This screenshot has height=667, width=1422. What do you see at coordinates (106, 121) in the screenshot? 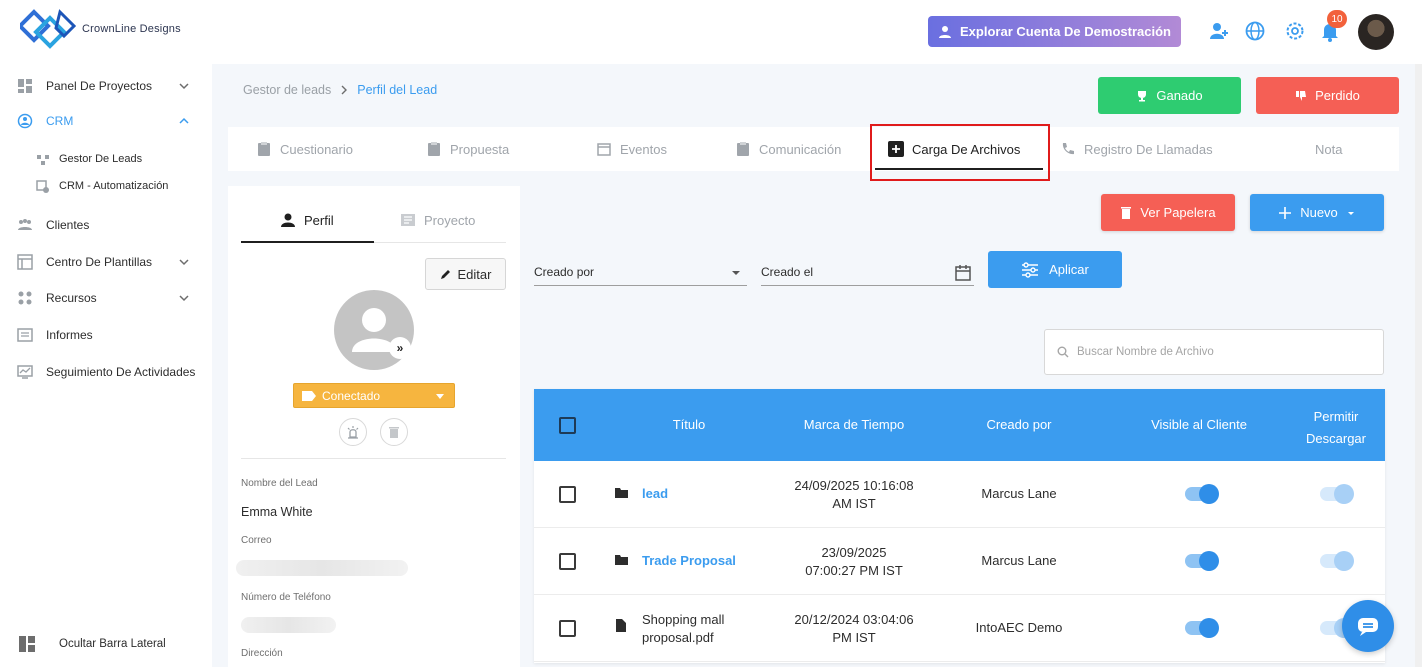
I see `sidebar-item-crm: CRM` at bounding box center [106, 121].